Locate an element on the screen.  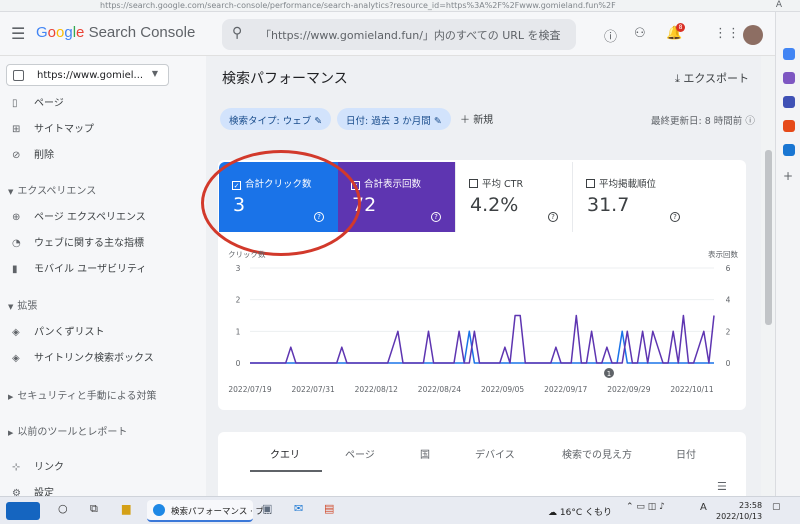
tray-icons: ⌃ ▭ ◫ ♪ is located at coordinates (645, 507).